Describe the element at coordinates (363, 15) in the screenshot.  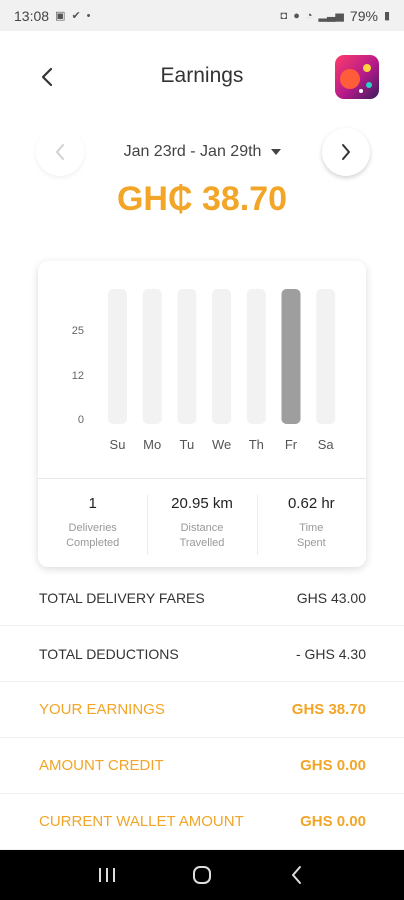
I see `battery-level: 79%` at that location.